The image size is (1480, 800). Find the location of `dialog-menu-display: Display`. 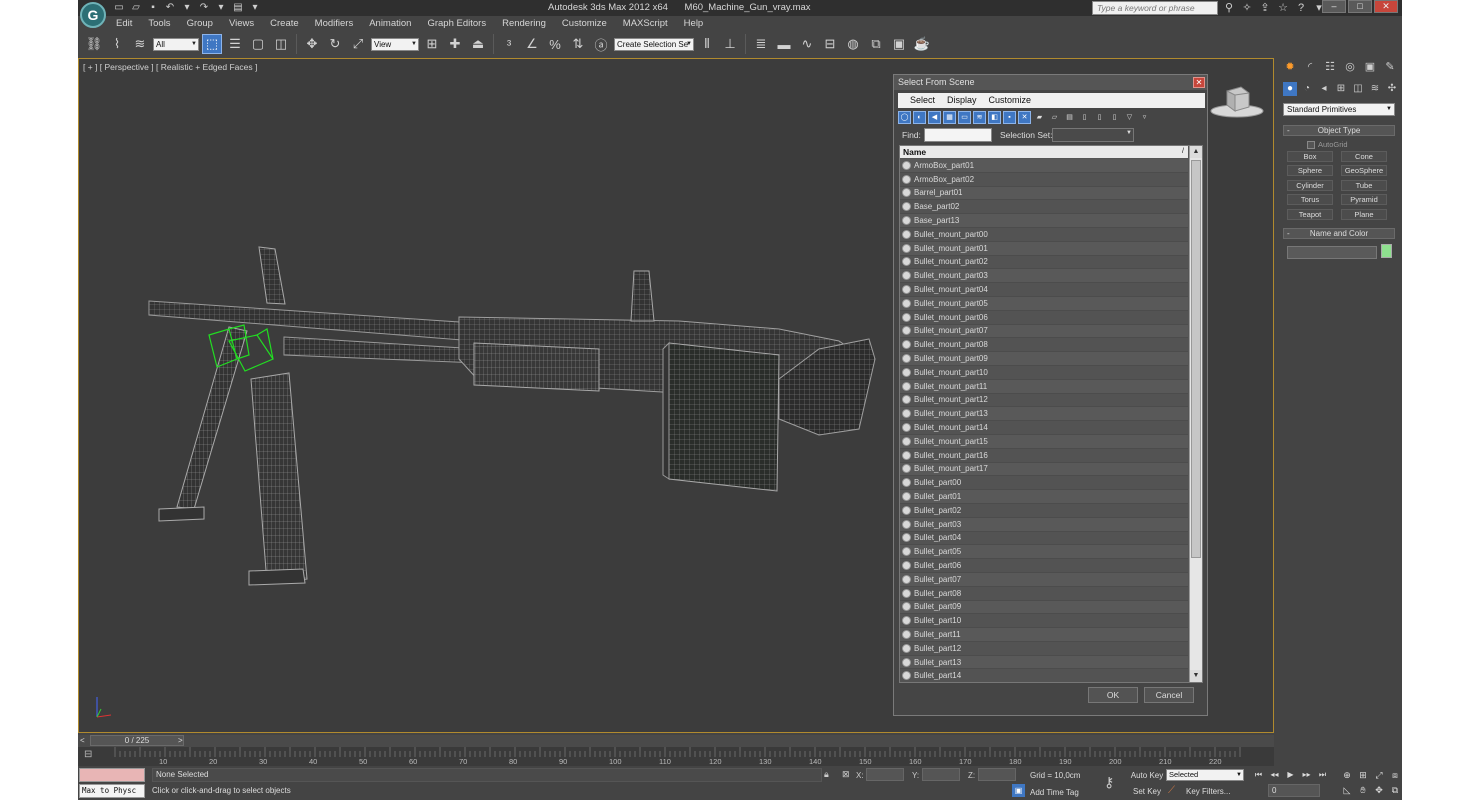

dialog-menu-display: Display is located at coordinates (962, 100).